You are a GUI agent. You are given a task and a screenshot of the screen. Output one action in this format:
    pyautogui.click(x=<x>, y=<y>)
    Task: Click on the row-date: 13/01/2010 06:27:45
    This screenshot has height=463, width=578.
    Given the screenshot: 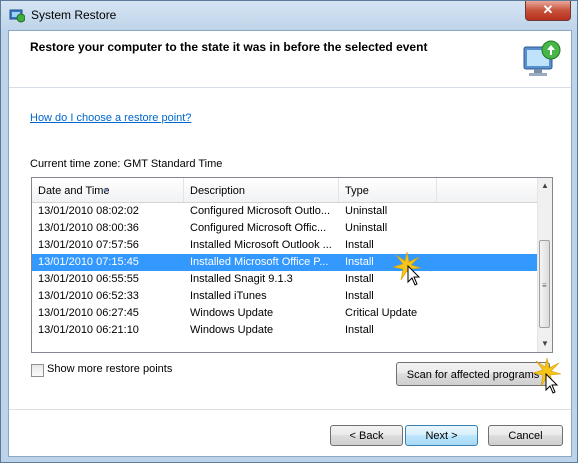 What is the action you would take?
    pyautogui.click(x=88, y=313)
    